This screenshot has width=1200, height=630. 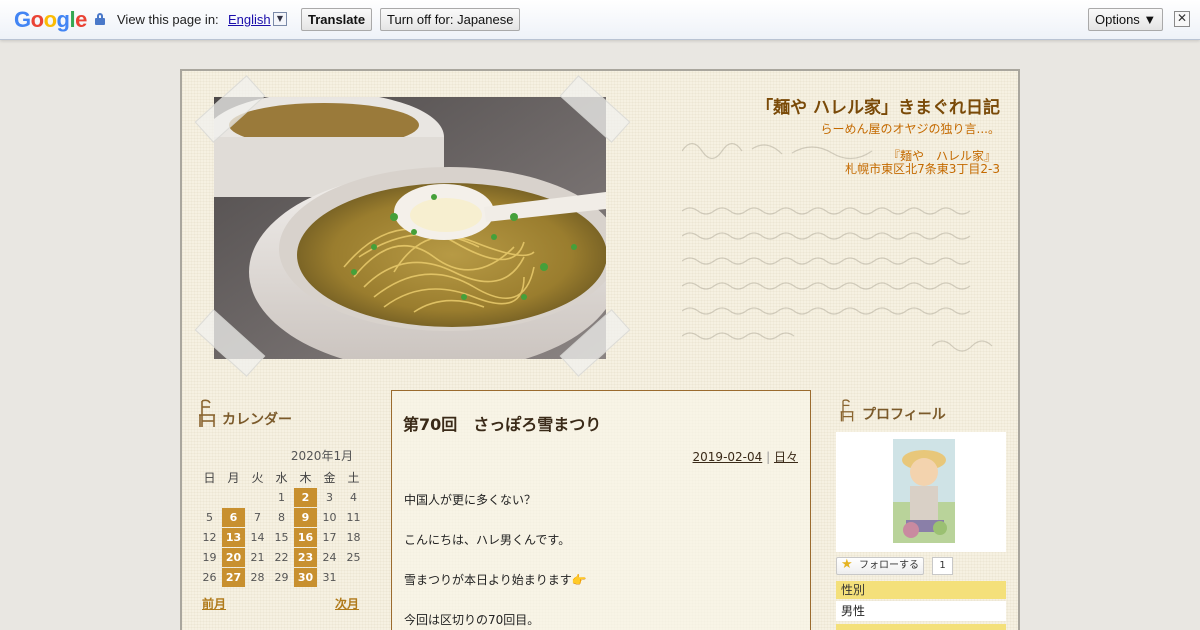 What do you see at coordinates (257, 557) in the screenshot?
I see `calendar-day: 21` at bounding box center [257, 557].